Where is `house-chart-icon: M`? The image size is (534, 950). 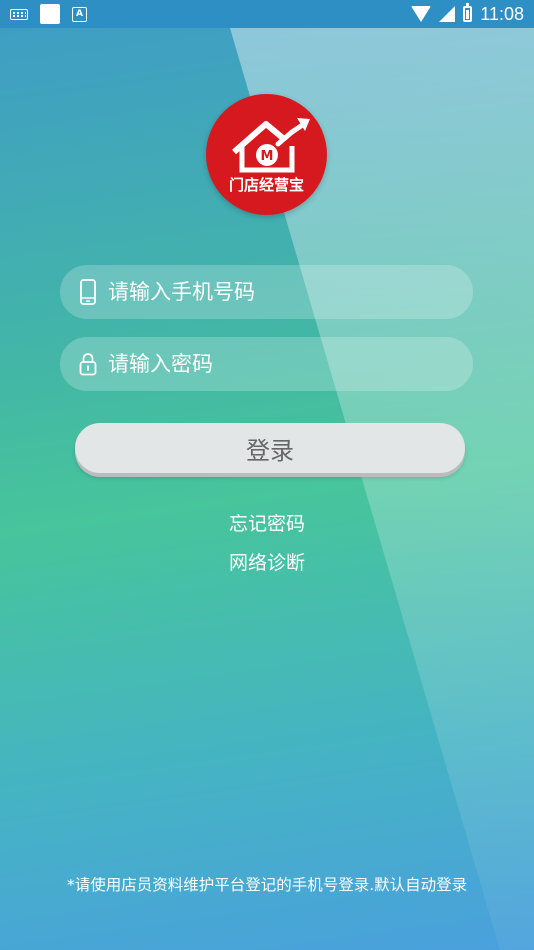 house-chart-icon: M is located at coordinates (271, 145).